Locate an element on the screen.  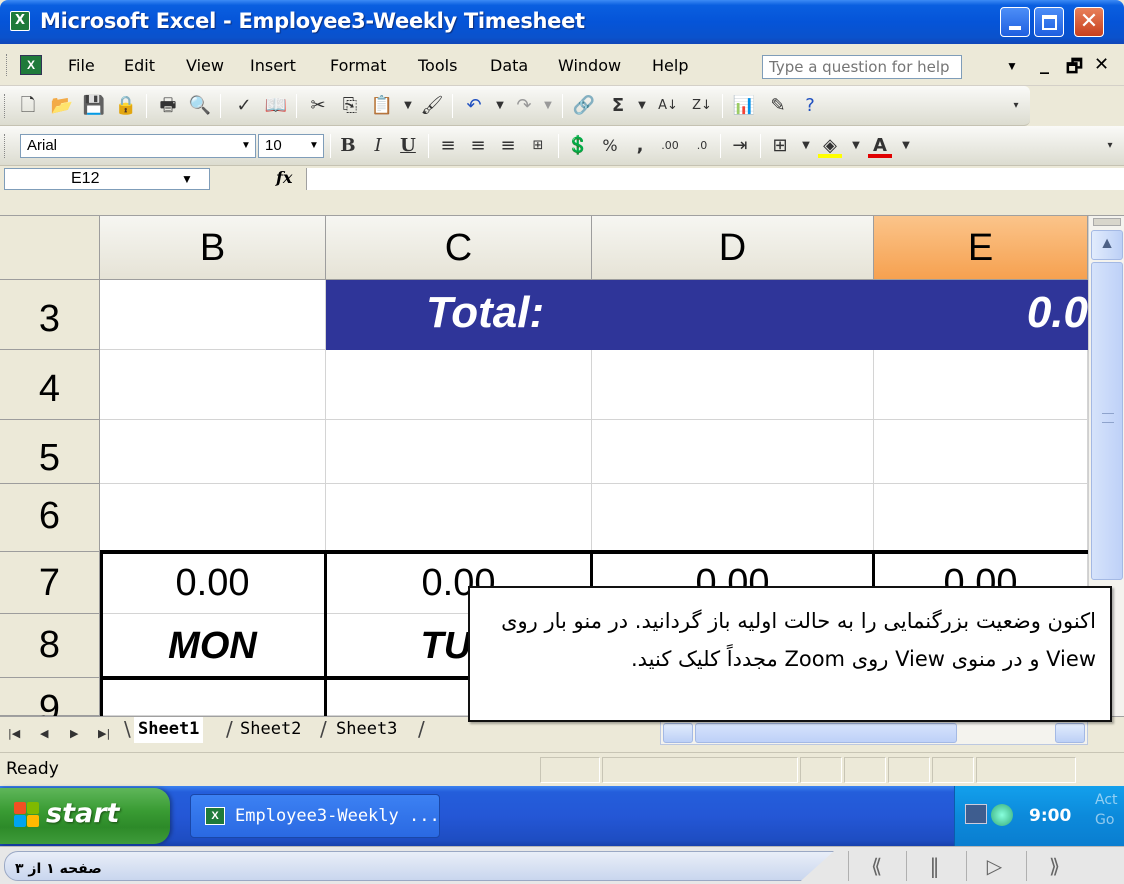
currency-icon: 💲 is located at coordinates (578, 146).